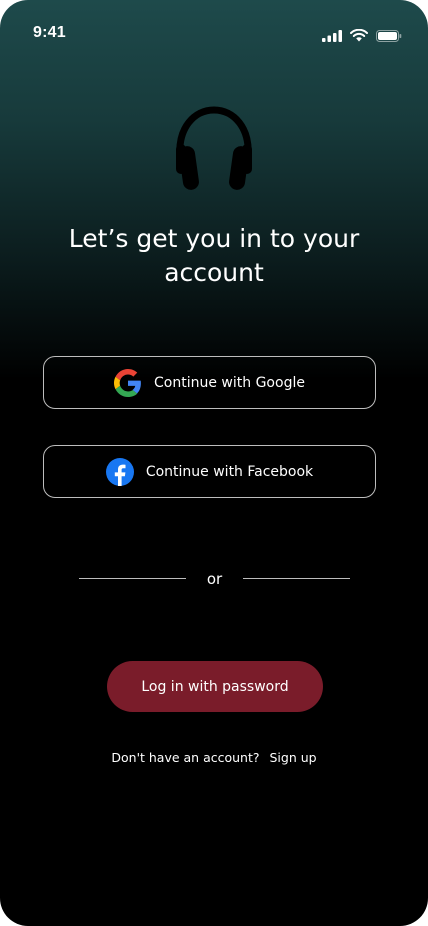  What do you see at coordinates (332, 35) in the screenshot?
I see `signal-icon` at bounding box center [332, 35].